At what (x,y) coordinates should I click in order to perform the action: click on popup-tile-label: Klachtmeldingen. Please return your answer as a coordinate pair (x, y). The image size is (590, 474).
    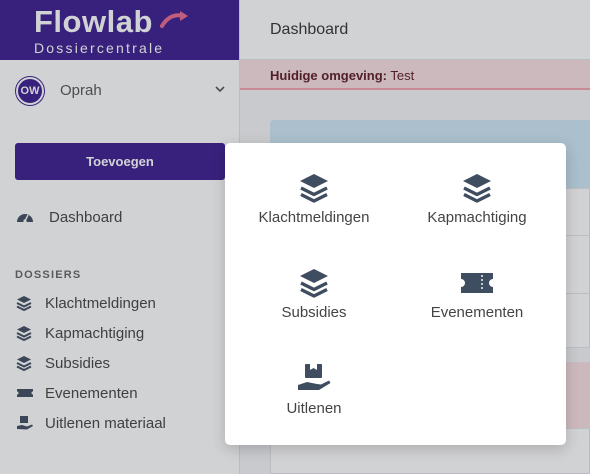
    Looking at the image, I should click on (314, 217).